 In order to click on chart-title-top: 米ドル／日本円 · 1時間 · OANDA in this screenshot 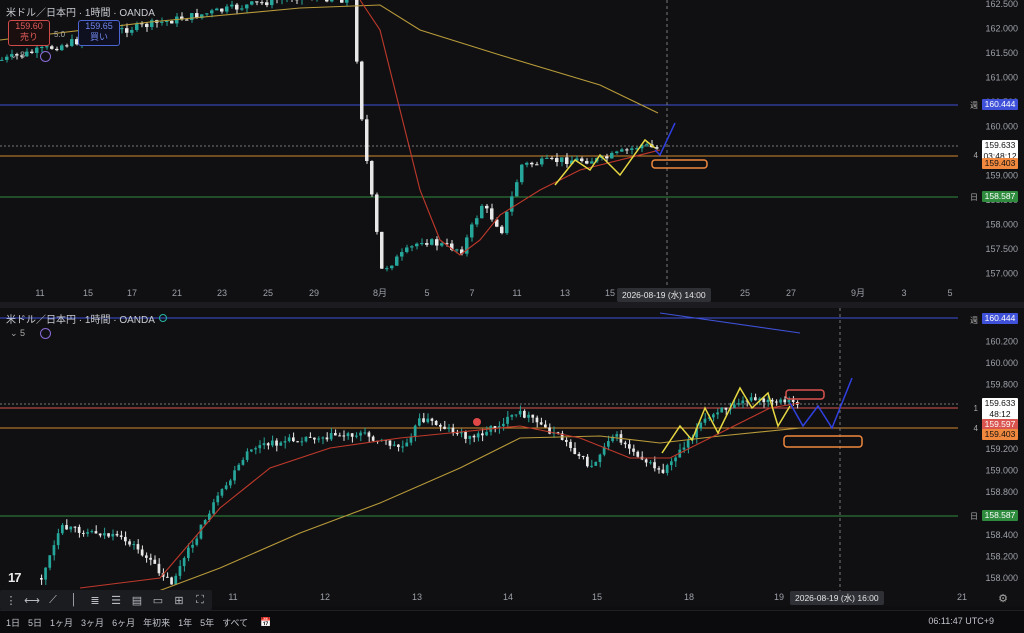, I will do `click(80, 11)`.